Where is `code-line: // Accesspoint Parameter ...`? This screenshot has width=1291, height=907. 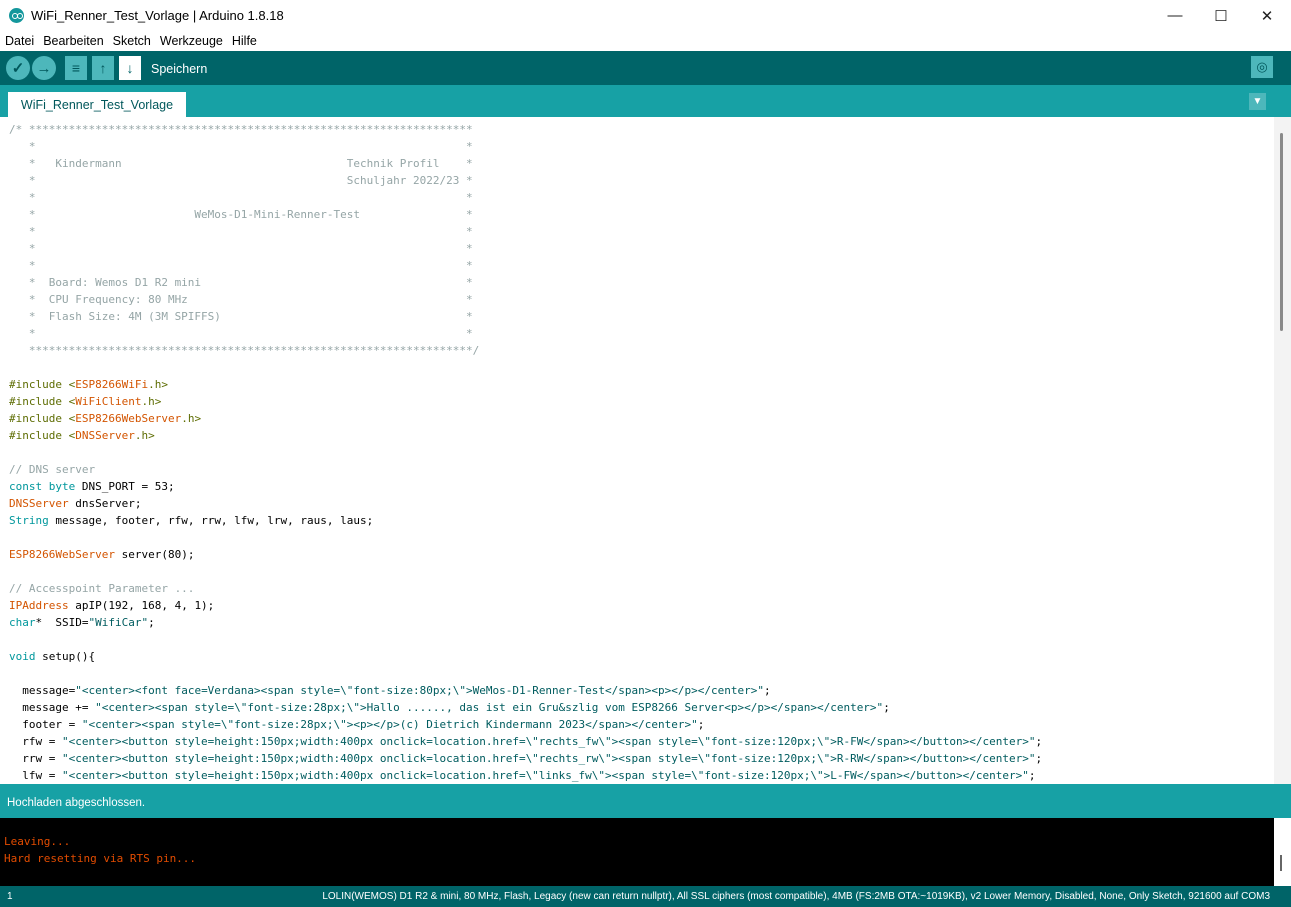 code-line: // Accesspoint Parameter ... is located at coordinates (641, 588).